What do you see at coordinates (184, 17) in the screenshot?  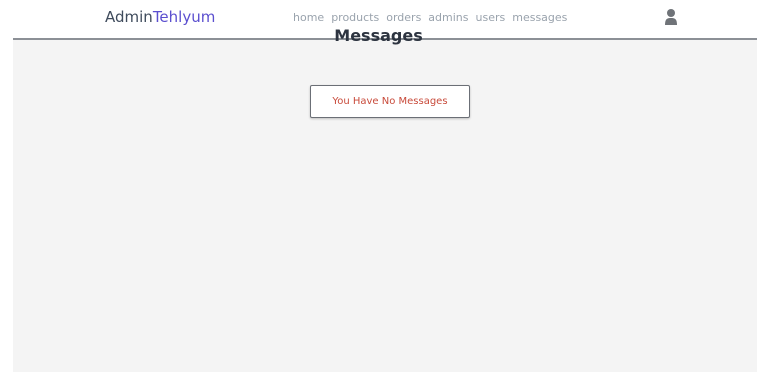 I see `logo-brand: Tehlyum` at bounding box center [184, 17].